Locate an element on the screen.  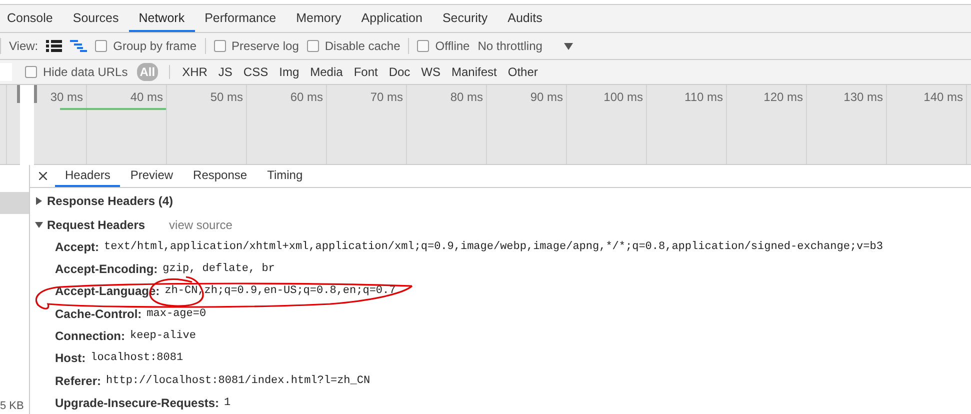
view-label: View: is located at coordinates (23, 46).